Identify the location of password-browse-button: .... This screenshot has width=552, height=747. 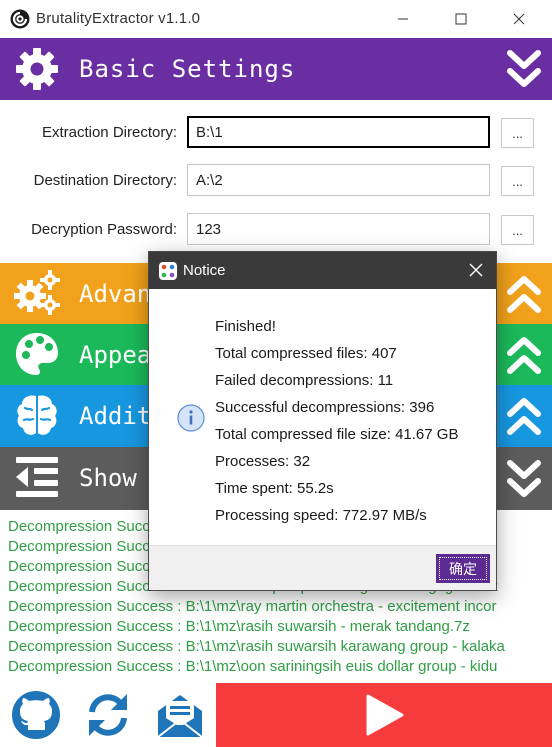
(517, 230).